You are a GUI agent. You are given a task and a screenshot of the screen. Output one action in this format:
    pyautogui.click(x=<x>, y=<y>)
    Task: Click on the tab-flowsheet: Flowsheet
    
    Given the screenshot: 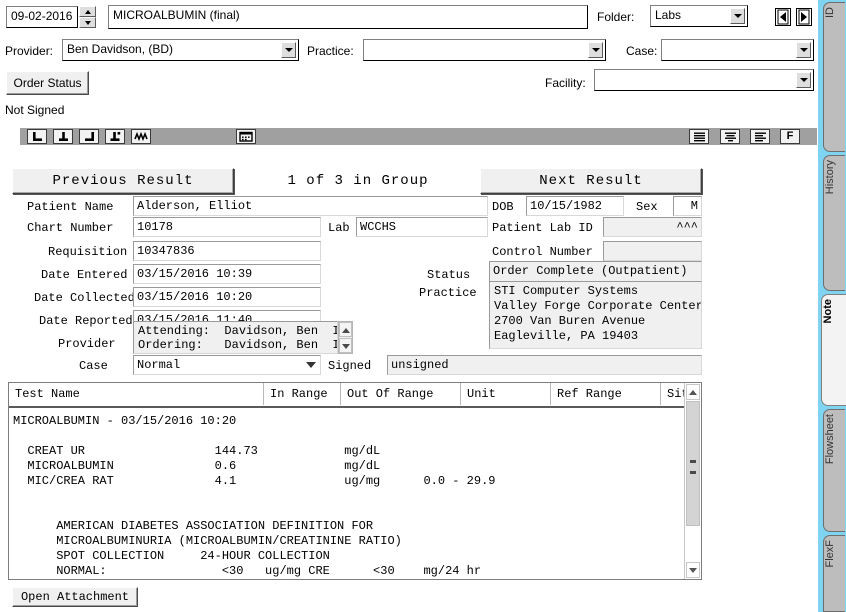 What is the action you would take?
    pyautogui.click(x=834, y=470)
    